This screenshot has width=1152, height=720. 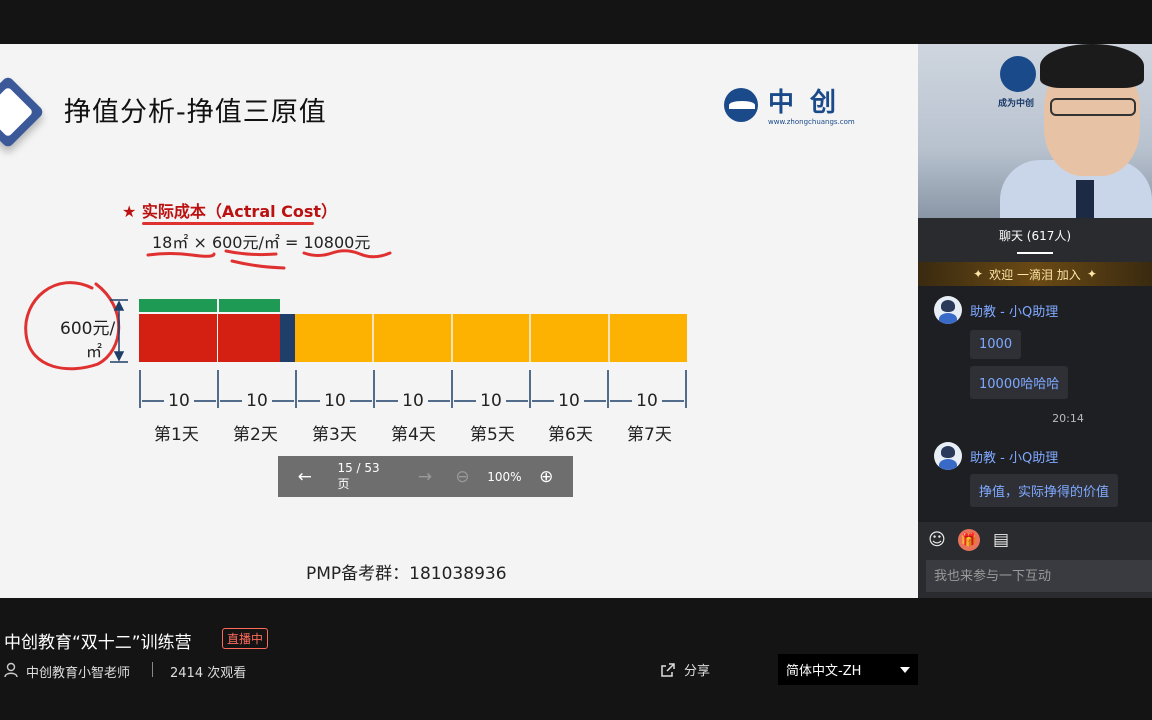 What do you see at coordinates (98, 643) in the screenshot?
I see `stream-title: 中创教育“双十二”训练营` at bounding box center [98, 643].